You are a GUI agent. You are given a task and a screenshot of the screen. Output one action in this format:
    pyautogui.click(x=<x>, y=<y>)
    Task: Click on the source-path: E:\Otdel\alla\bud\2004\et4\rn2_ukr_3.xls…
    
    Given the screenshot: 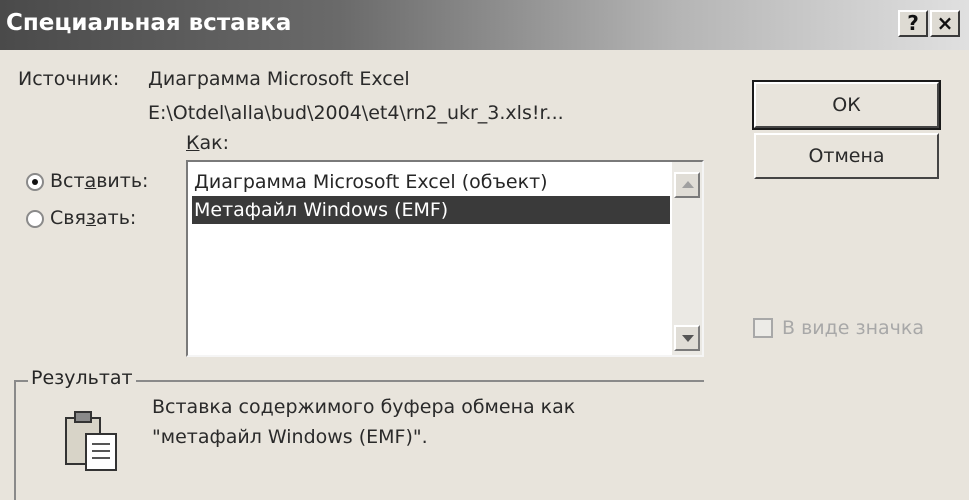 What is the action you would take?
    pyautogui.click(x=356, y=113)
    